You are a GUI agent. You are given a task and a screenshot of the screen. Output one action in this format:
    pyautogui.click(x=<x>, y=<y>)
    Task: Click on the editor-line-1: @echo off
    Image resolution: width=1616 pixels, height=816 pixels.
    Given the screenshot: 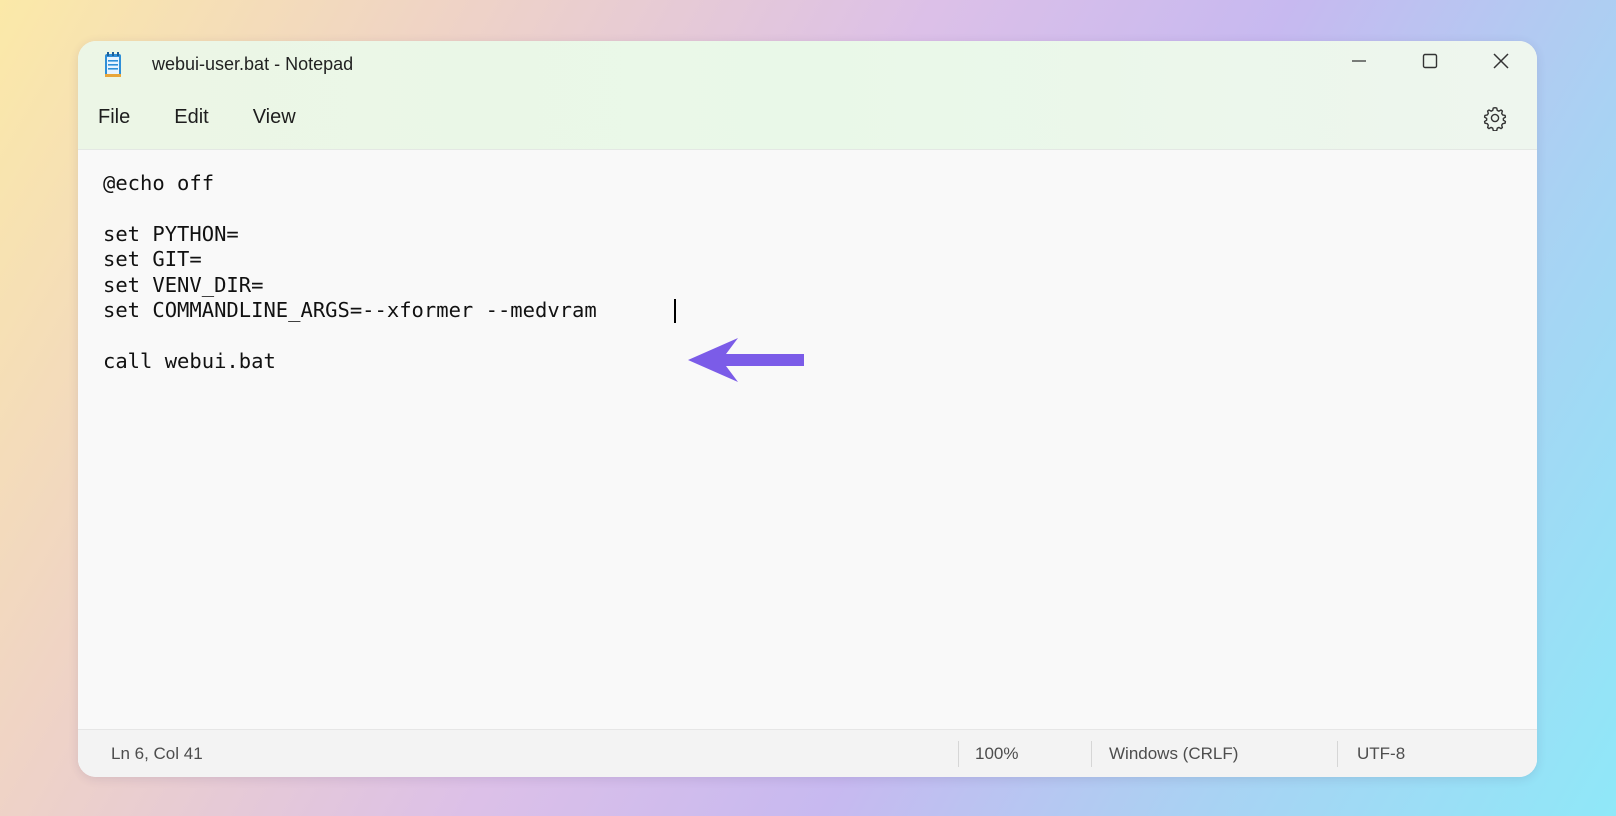 What is the action you would take?
    pyautogui.click(x=159, y=183)
    